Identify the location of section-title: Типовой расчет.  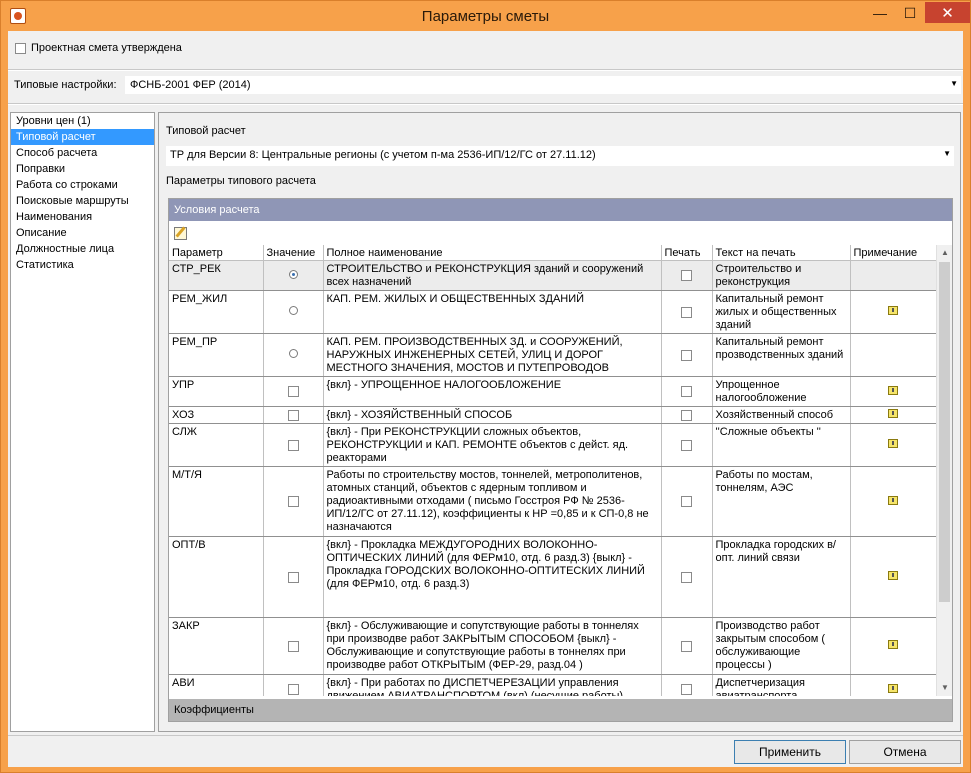
(206, 131).